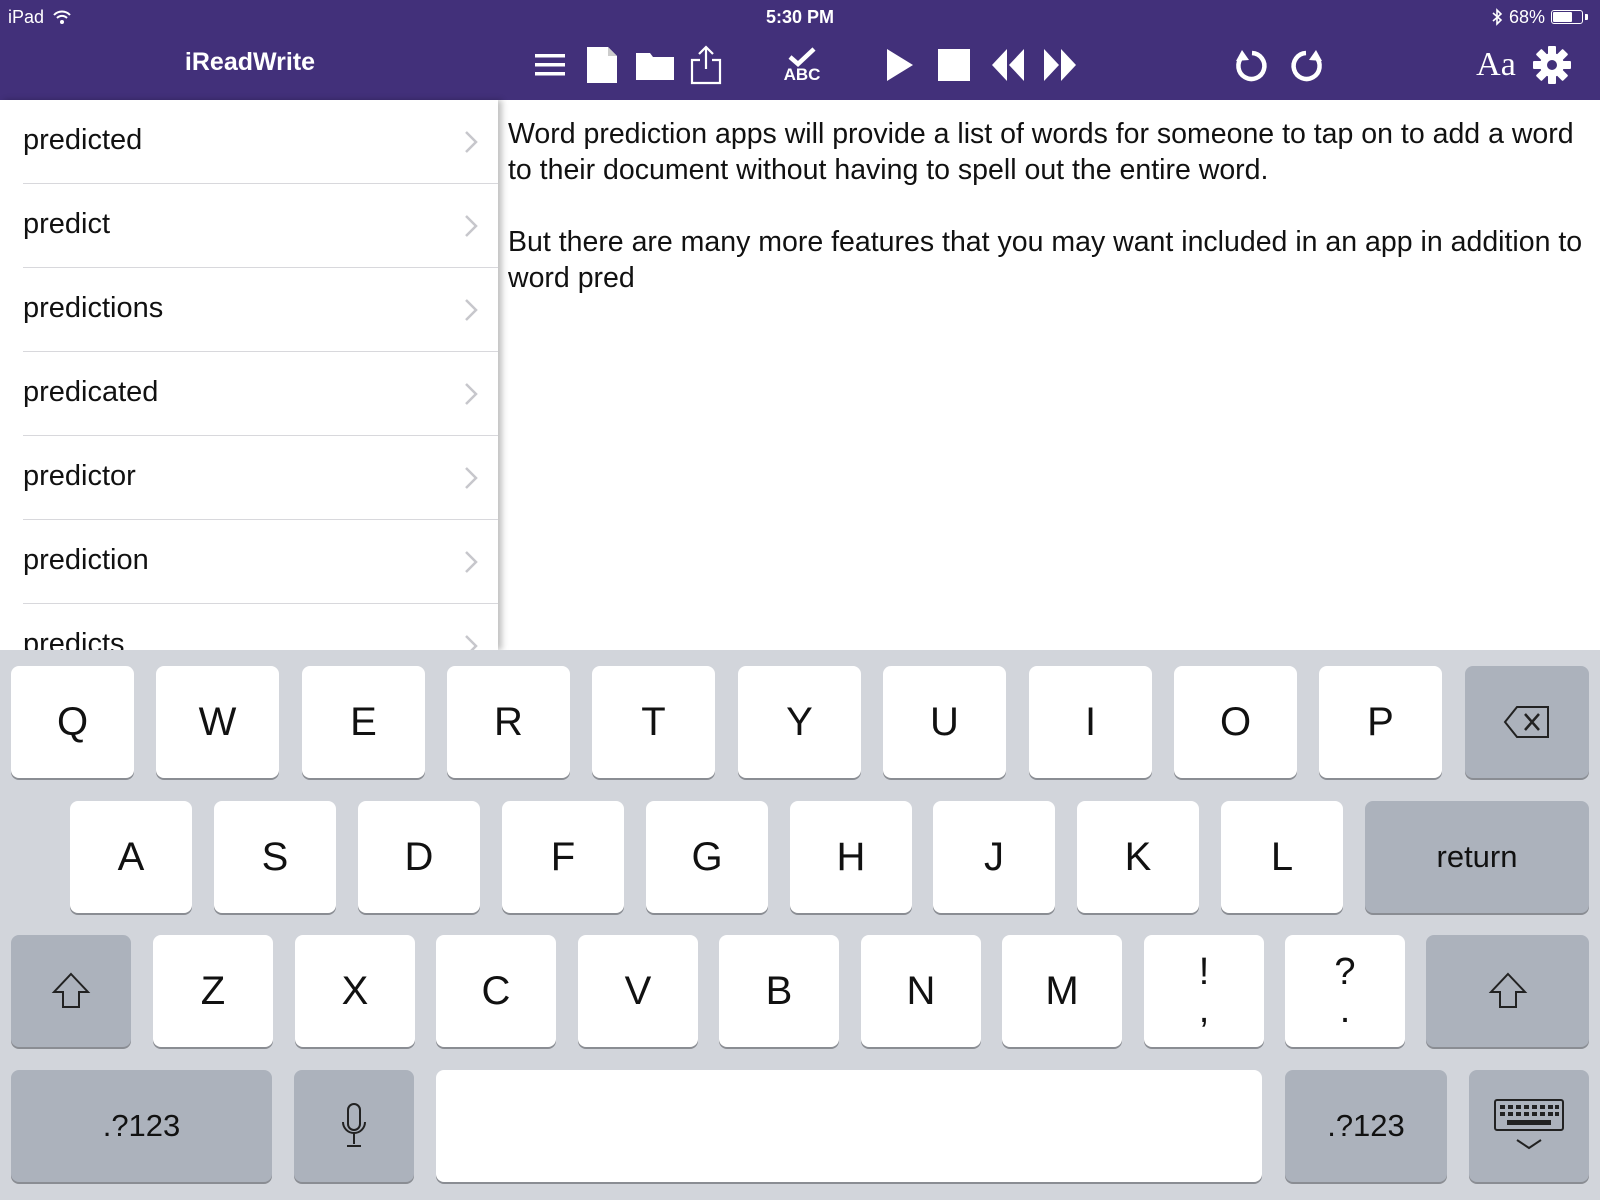 This screenshot has height=1200, width=1600. I want to click on key-t: T, so click(653, 722).